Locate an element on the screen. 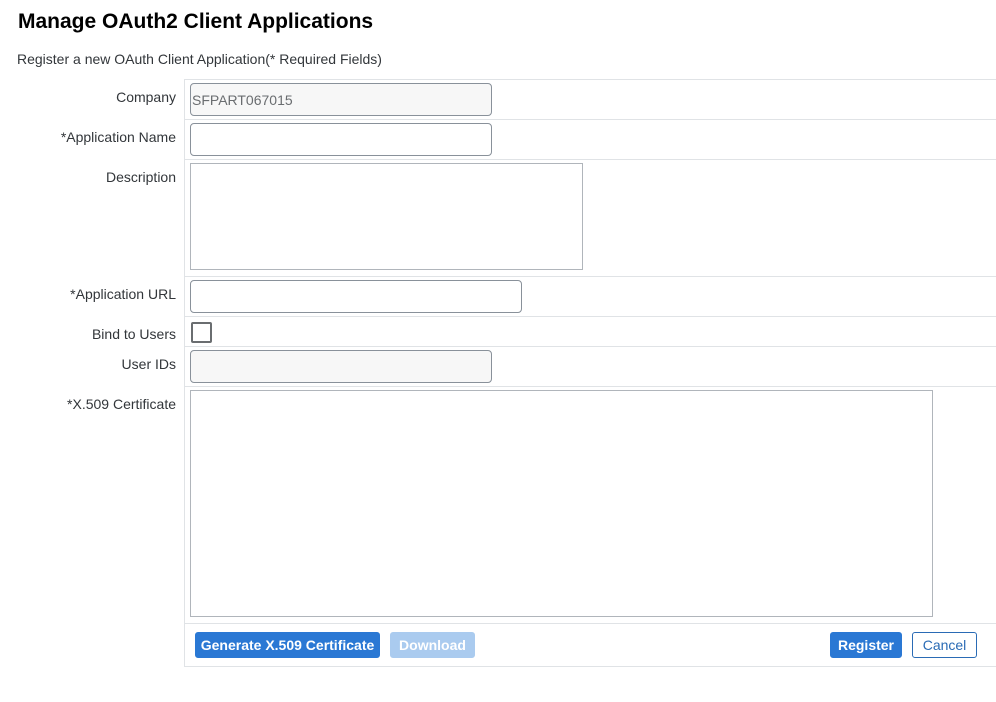 This screenshot has height=702, width=996. cancel-button: Cancel is located at coordinates (944, 645).